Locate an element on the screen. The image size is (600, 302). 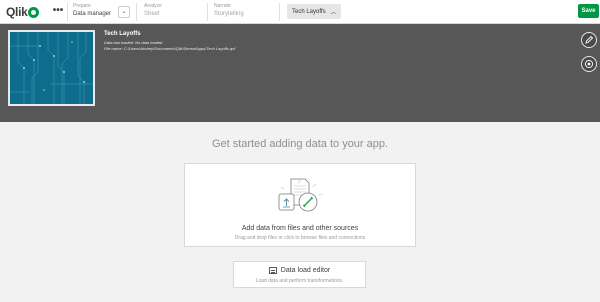
data-load-editor-title: Data load editor is located at coordinates (305, 270).